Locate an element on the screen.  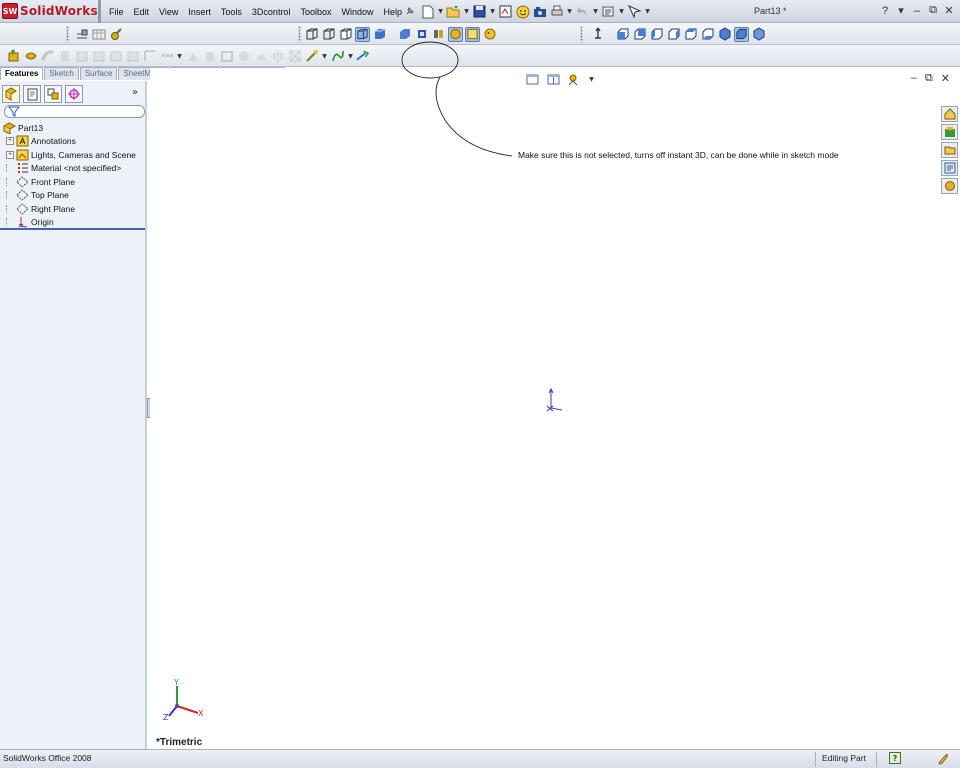
design-library-icon is located at coordinates (949, 132).